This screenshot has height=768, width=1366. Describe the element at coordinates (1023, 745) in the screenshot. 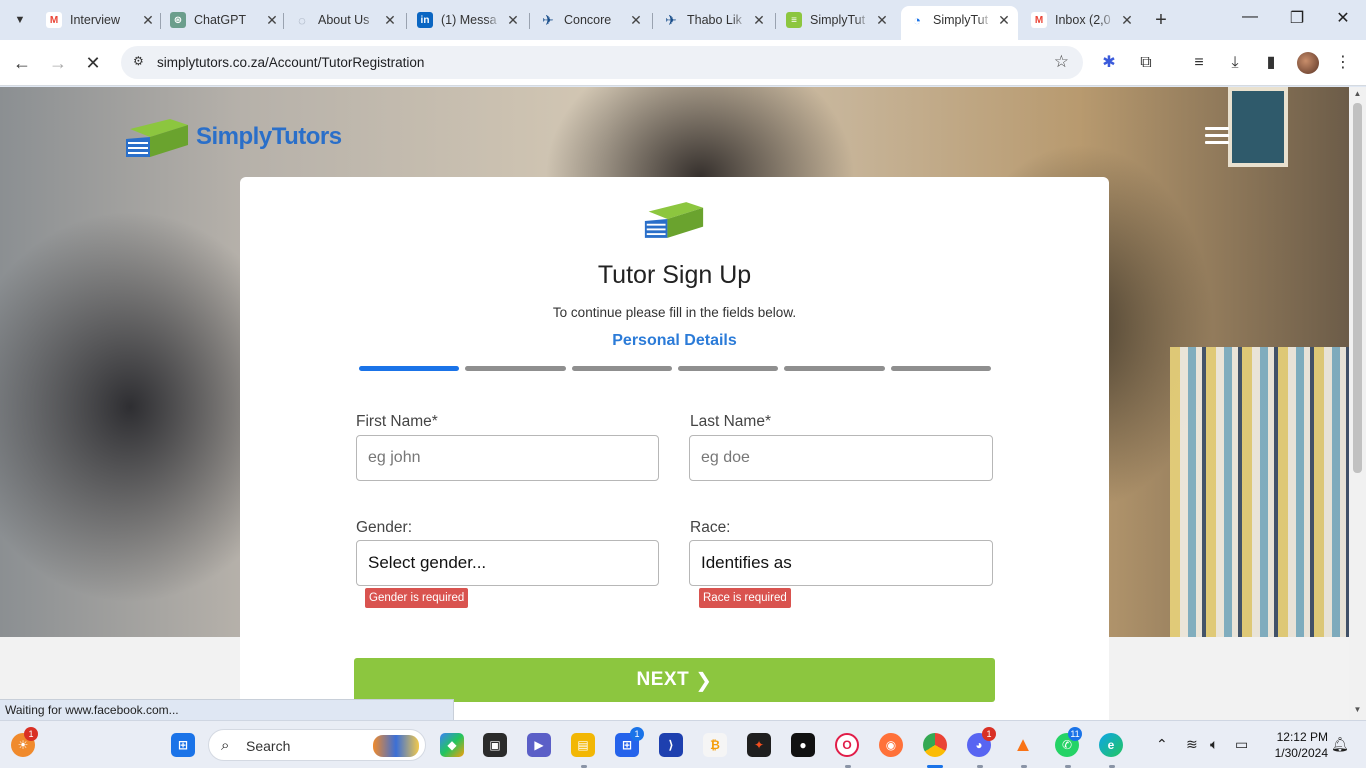

I see `vlc-icon: ▲` at that location.